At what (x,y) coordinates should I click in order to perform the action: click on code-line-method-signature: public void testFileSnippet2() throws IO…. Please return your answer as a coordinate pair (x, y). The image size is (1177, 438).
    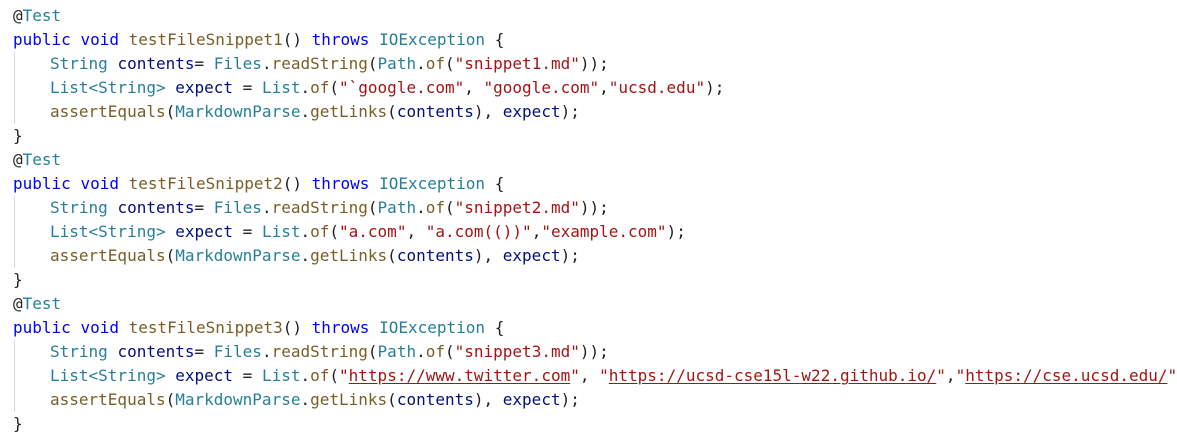
    Looking at the image, I should click on (259, 183).